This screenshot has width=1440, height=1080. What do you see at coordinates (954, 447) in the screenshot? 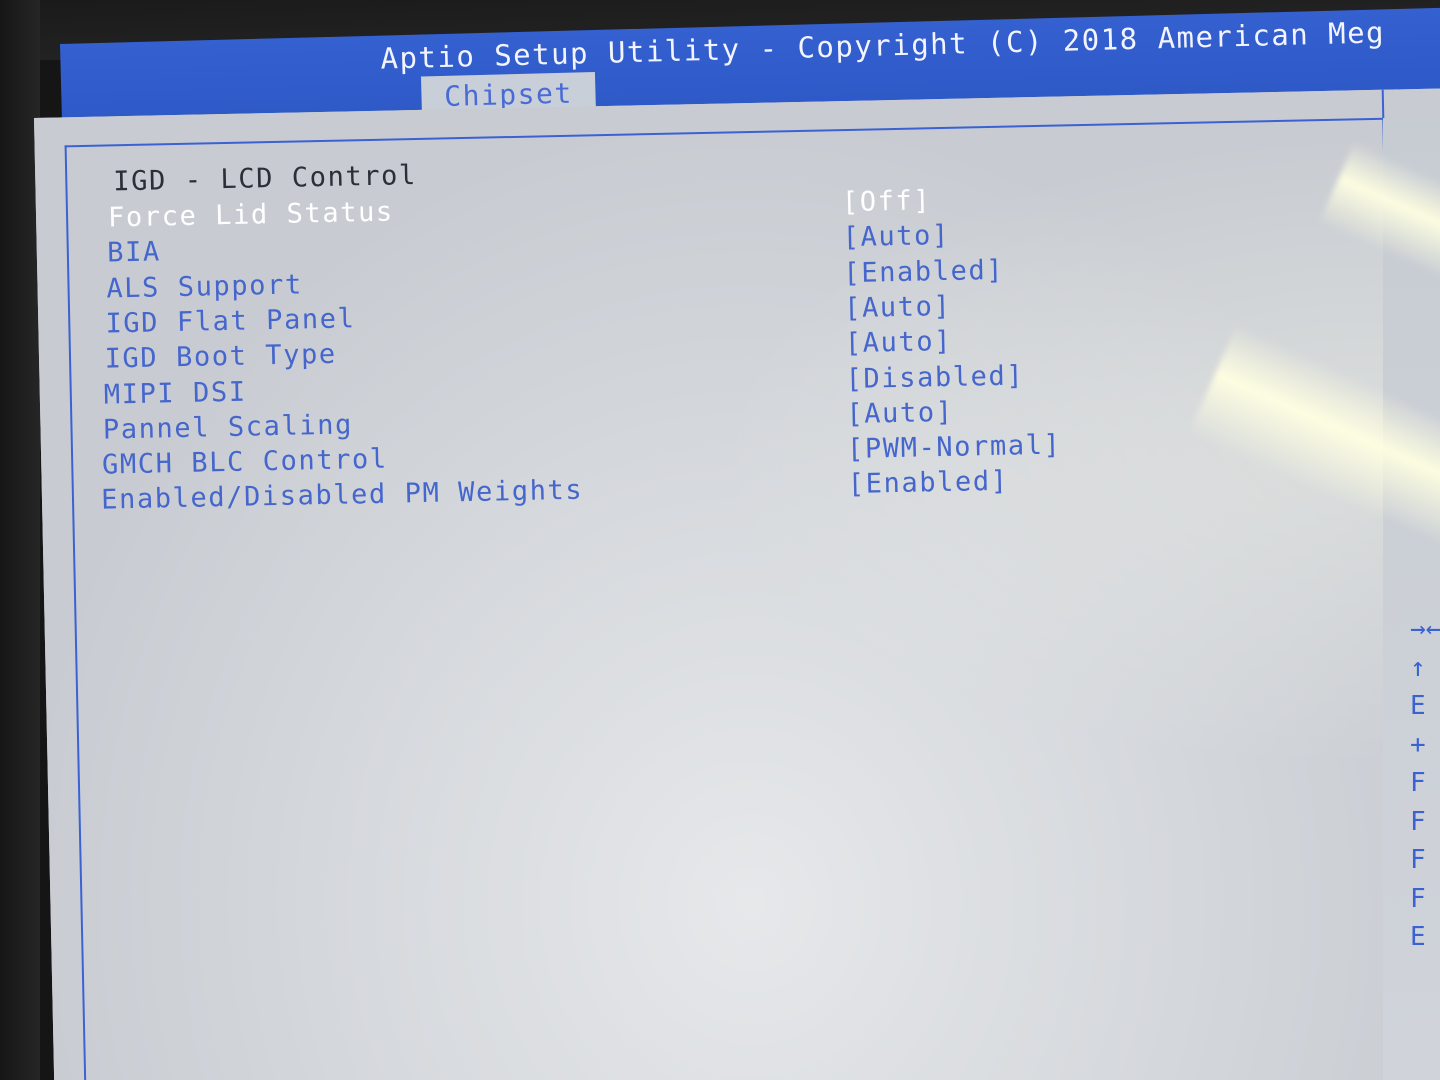
I see `setting-value: [PWM-Normal]` at bounding box center [954, 447].